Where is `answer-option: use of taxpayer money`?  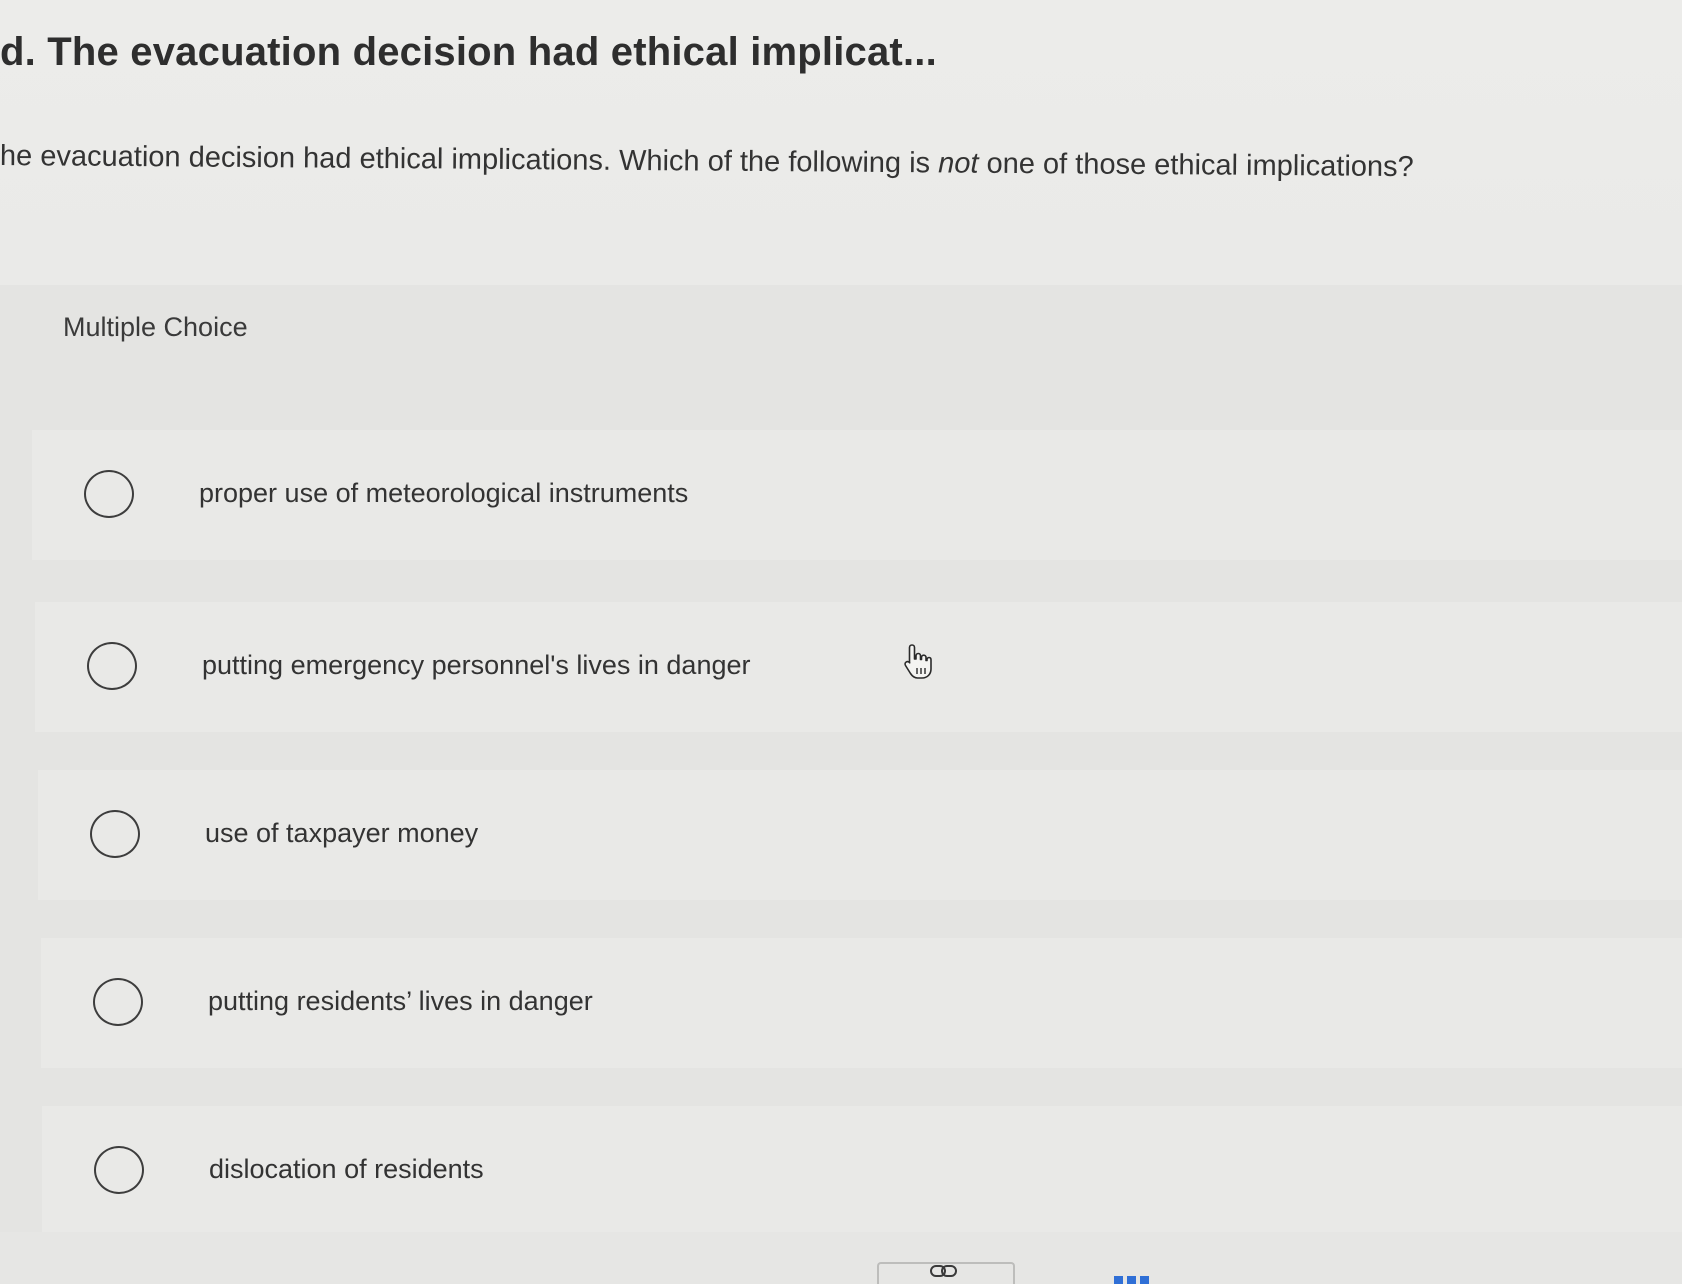 answer-option: use of taxpayer money is located at coordinates (860, 835).